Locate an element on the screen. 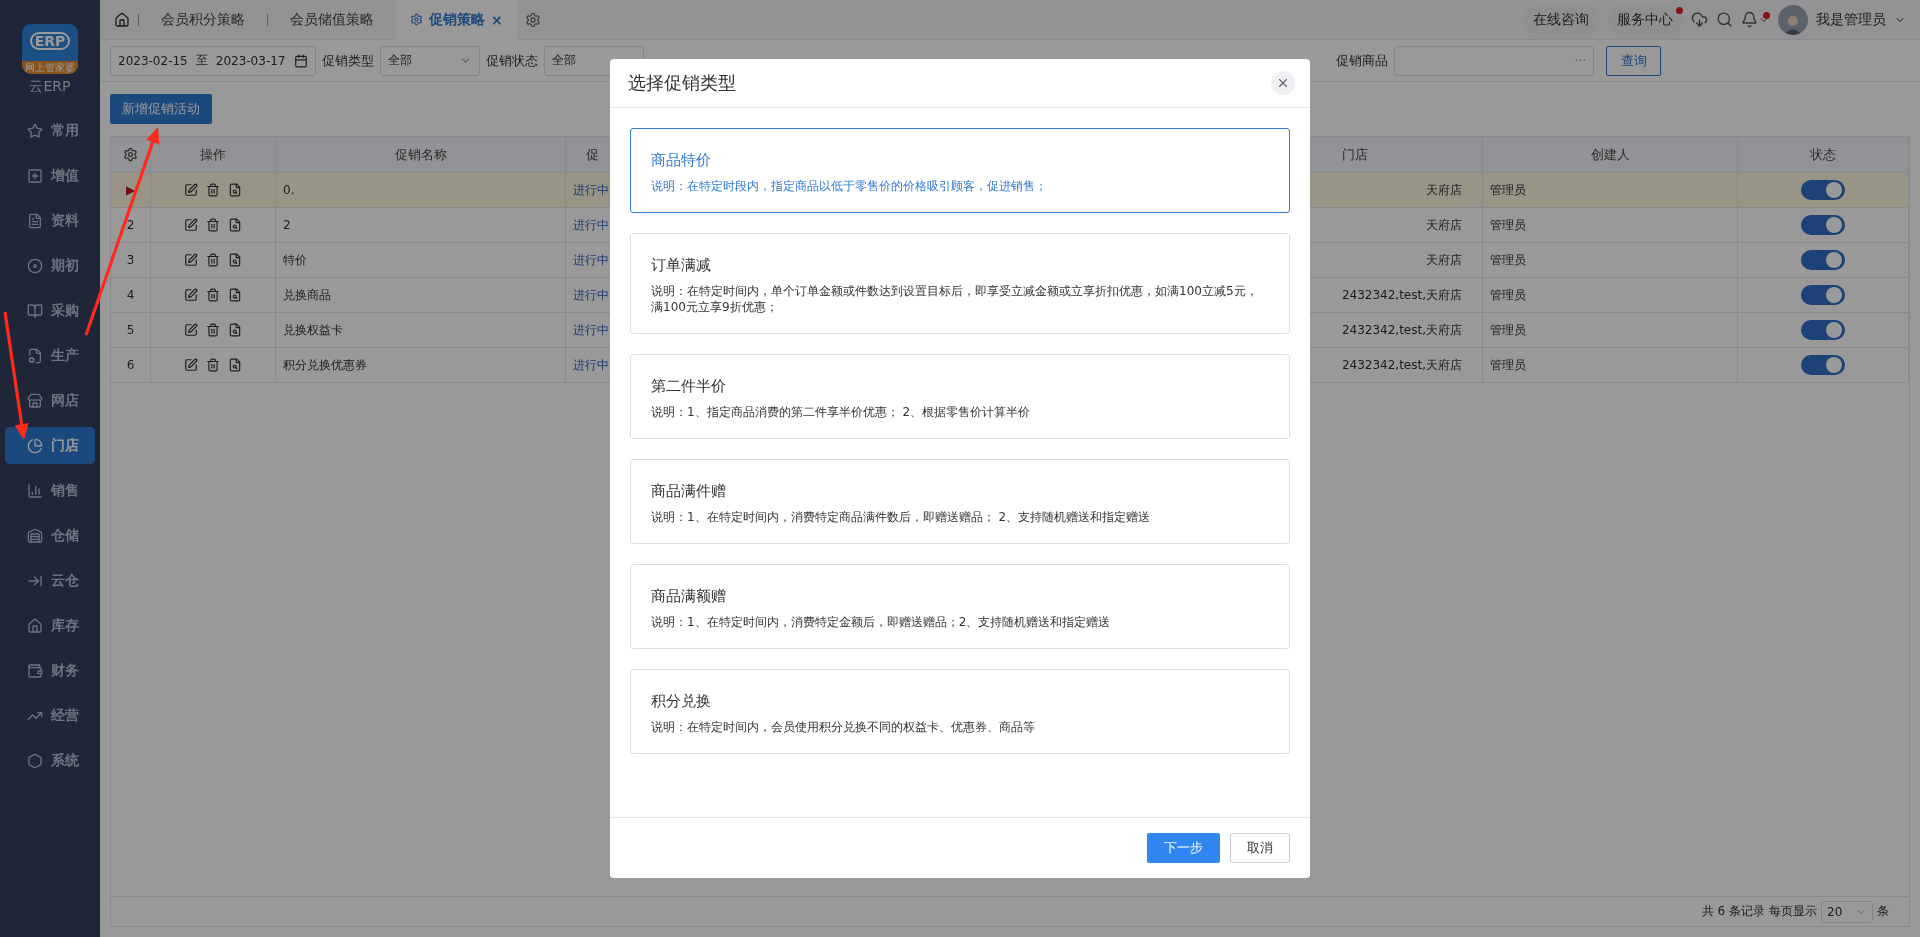  close-icon: × is located at coordinates (497, 19).